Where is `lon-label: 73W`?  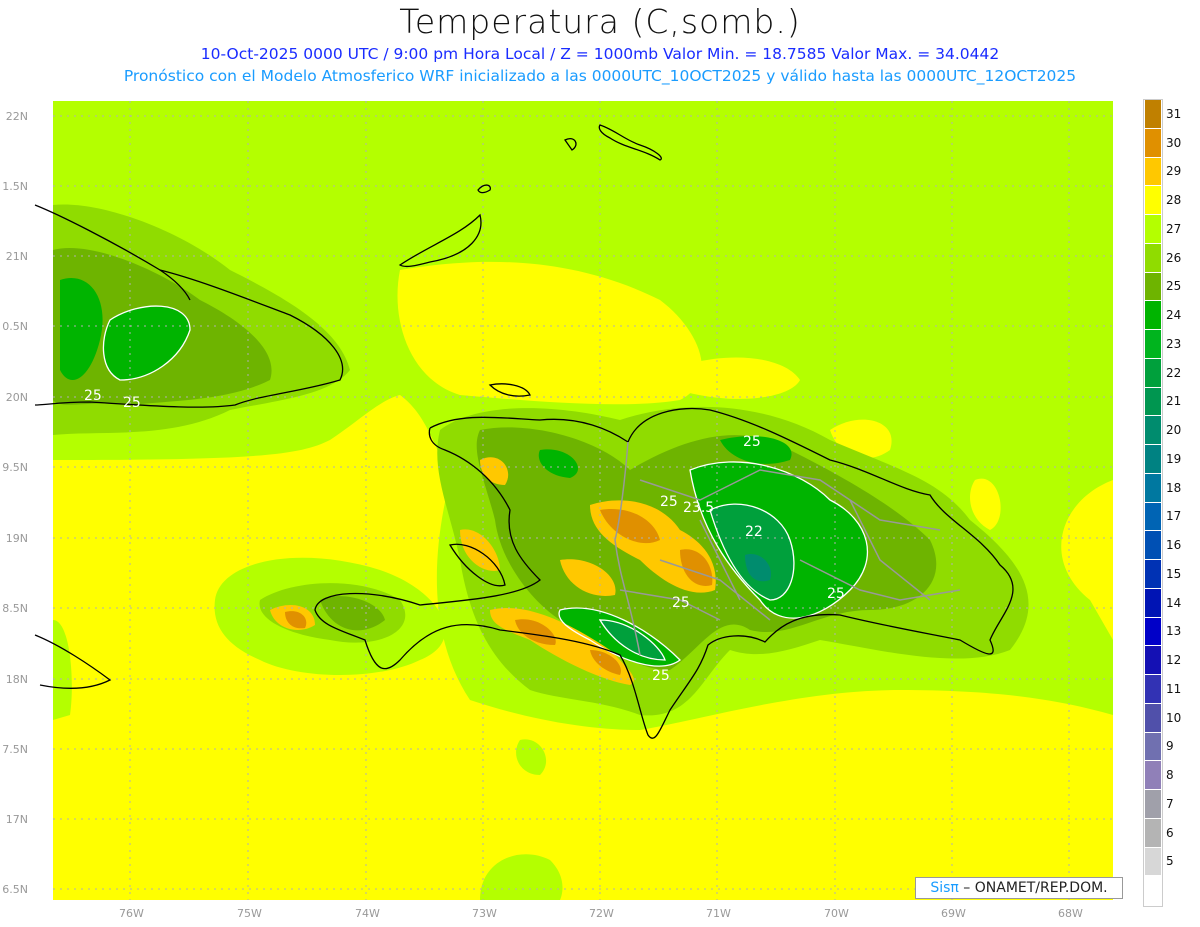 lon-label: 73W is located at coordinates (484, 913).